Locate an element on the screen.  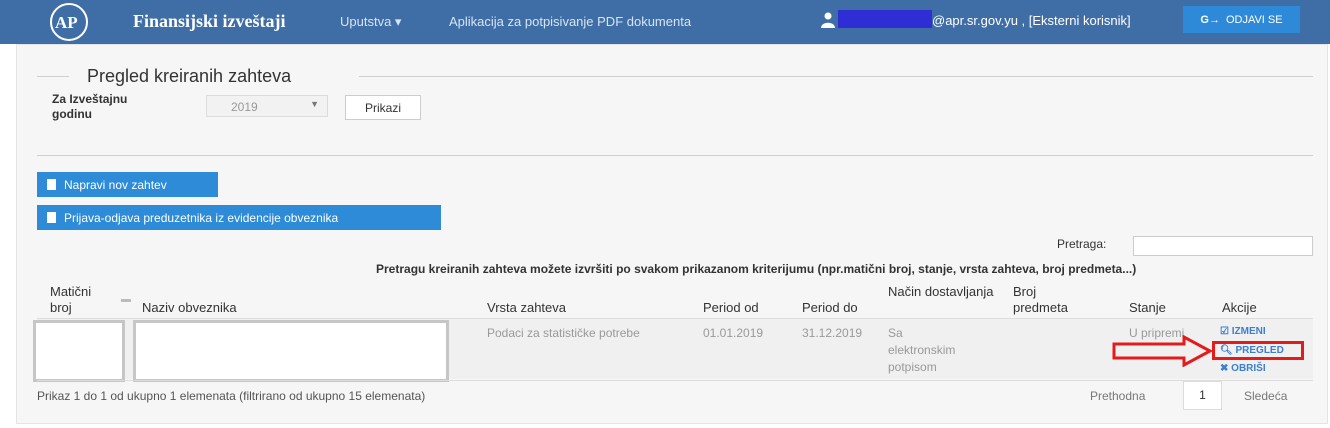
col-header-period-od: Period od is located at coordinates (731, 308).